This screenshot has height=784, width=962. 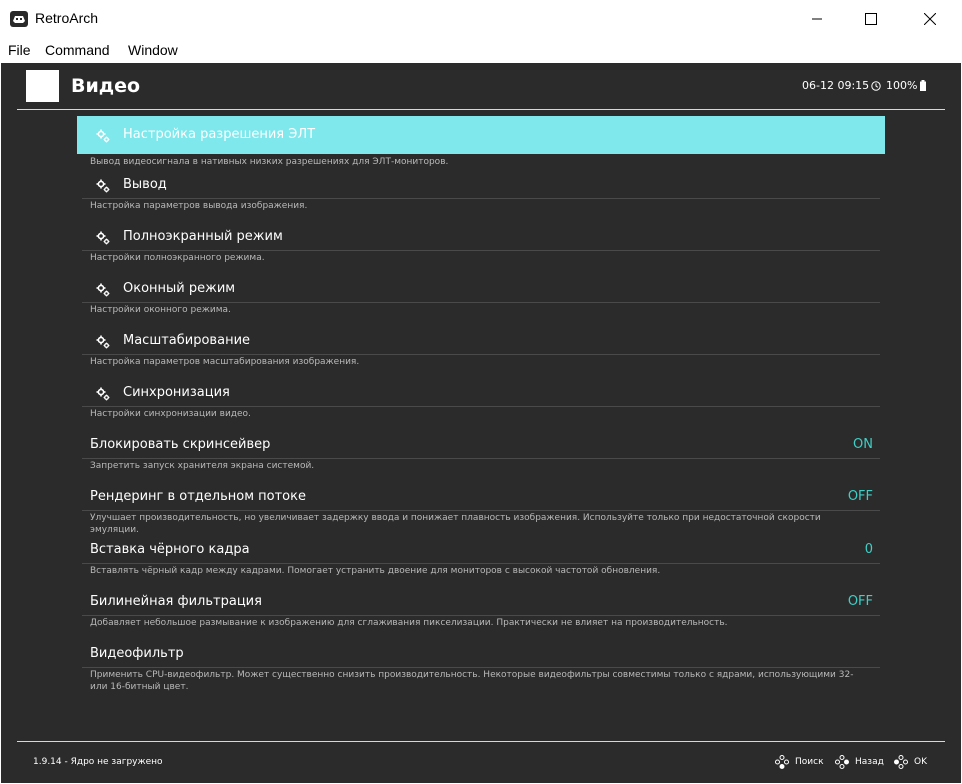 What do you see at coordinates (77, 50) in the screenshot?
I see `menu-command: Command` at bounding box center [77, 50].